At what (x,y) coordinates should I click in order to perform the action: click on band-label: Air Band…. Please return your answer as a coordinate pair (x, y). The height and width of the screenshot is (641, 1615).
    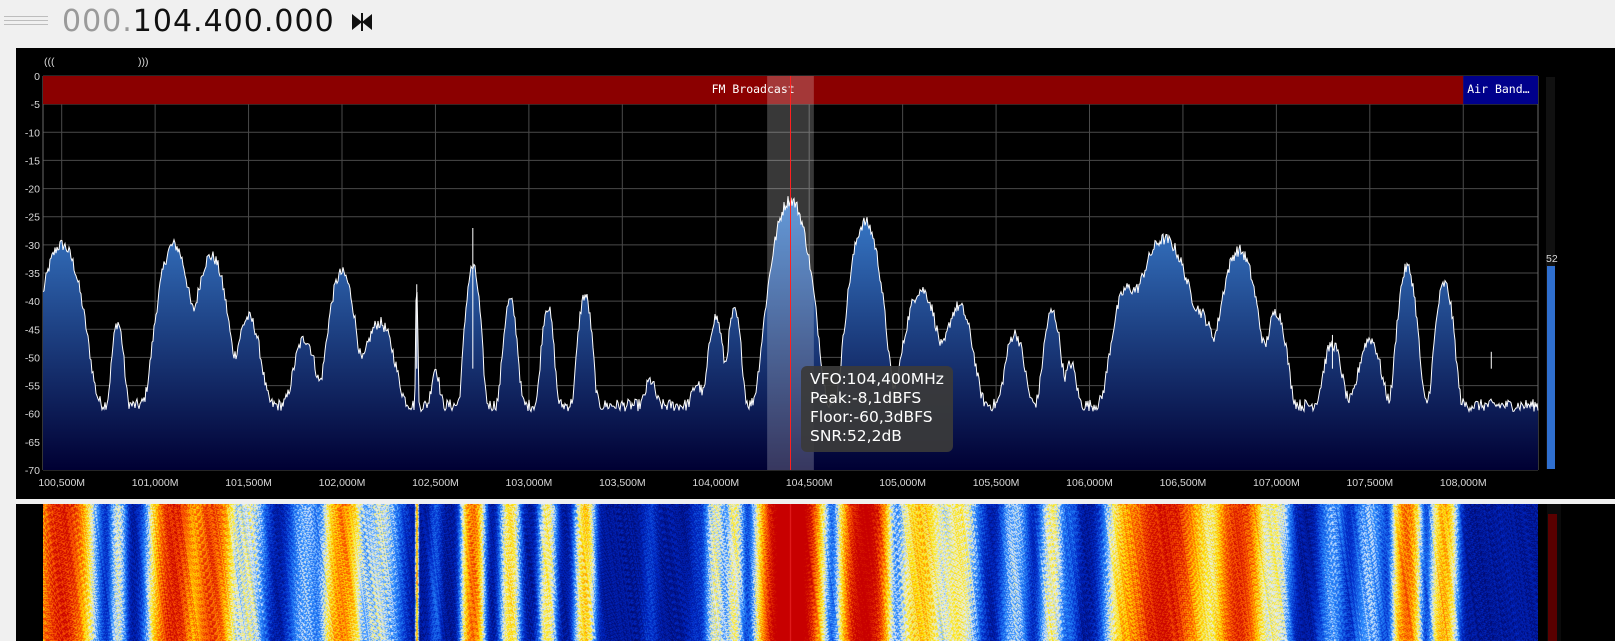
    Looking at the image, I should click on (1498, 89).